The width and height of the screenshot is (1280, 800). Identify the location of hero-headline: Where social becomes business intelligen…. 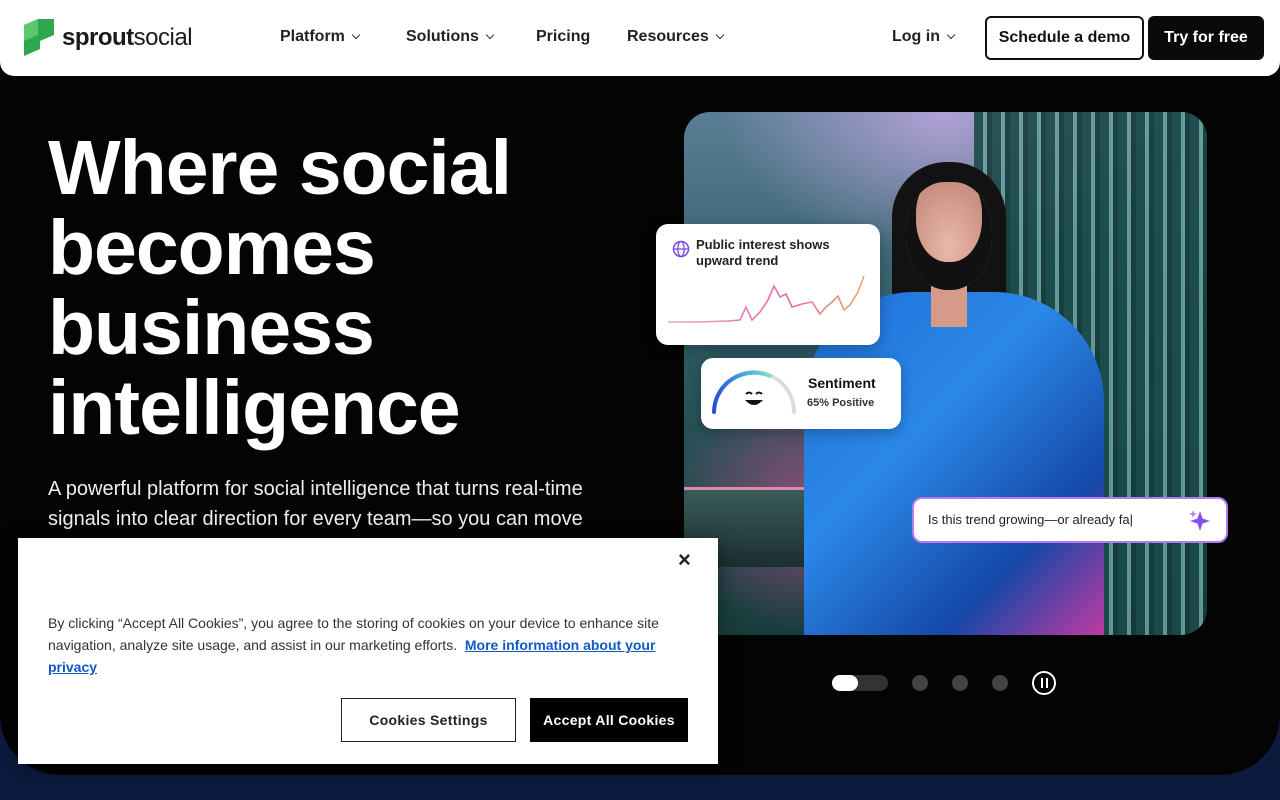
(280, 288).